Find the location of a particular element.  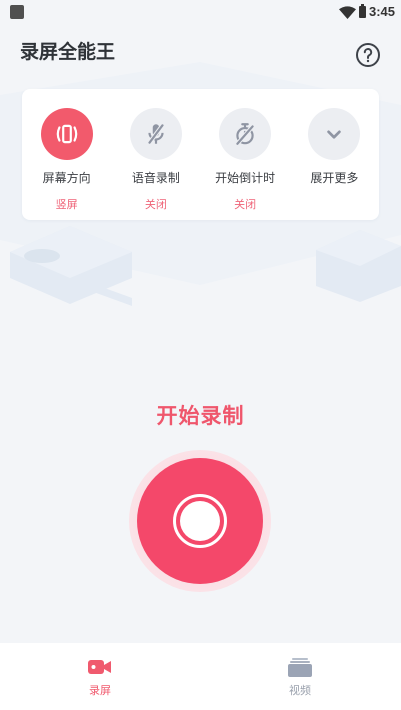

voice-recording-button is located at coordinates (155, 134).